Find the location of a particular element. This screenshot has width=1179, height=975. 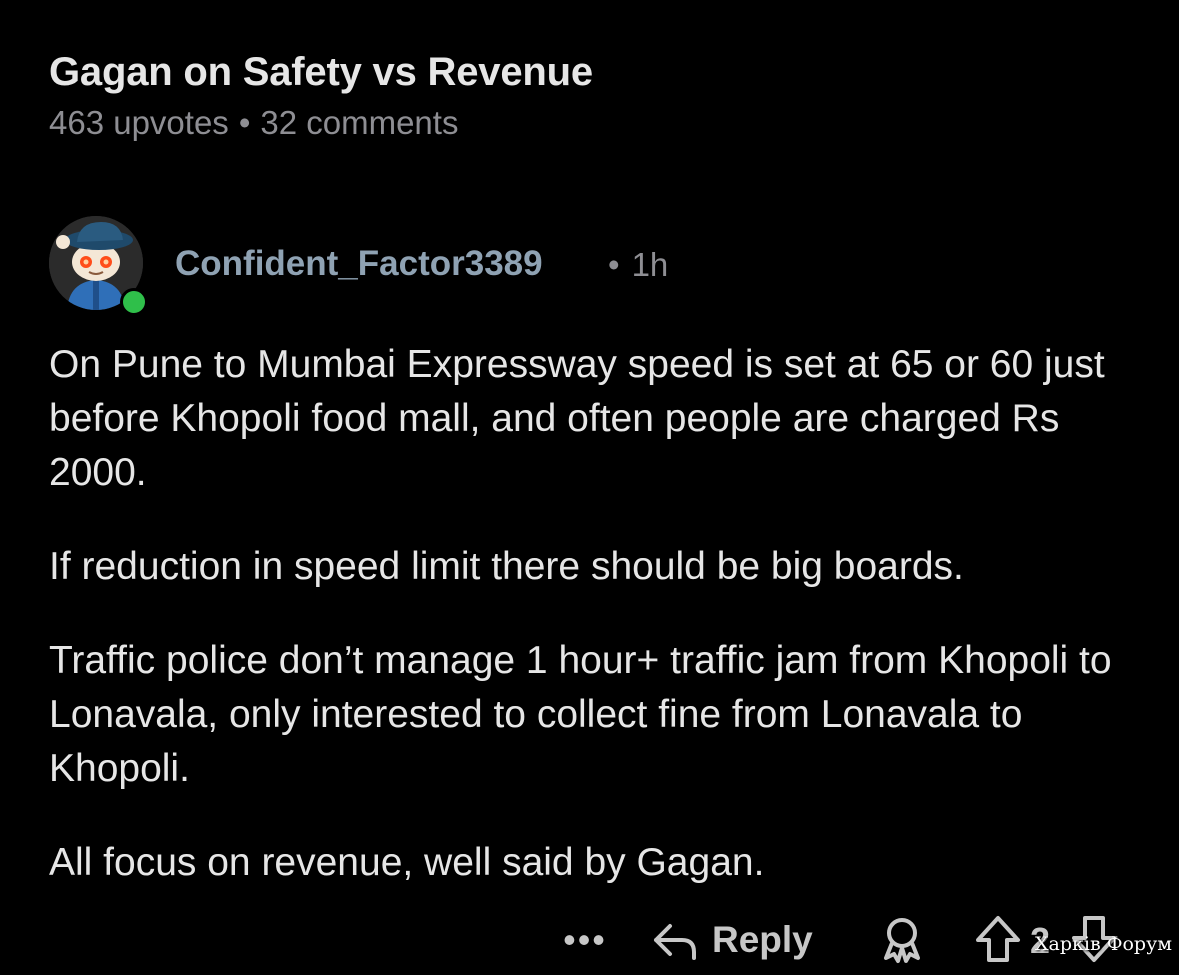

reply-button: Reply is located at coordinates (732, 940).